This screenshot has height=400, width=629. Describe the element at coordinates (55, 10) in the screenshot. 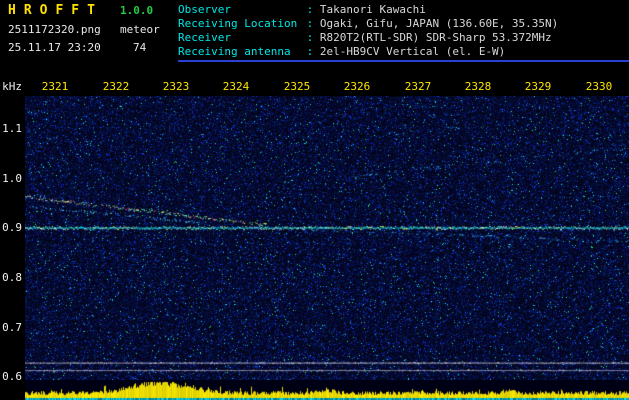

I see `app-title: HROFFT` at that location.